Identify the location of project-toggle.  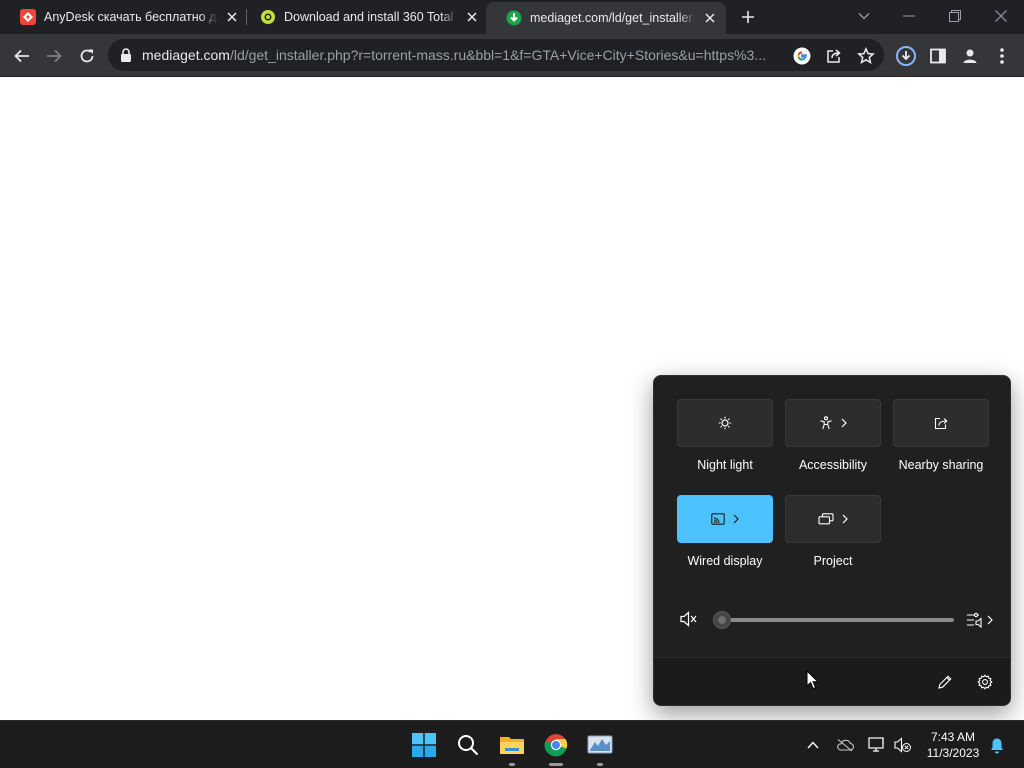
(833, 519).